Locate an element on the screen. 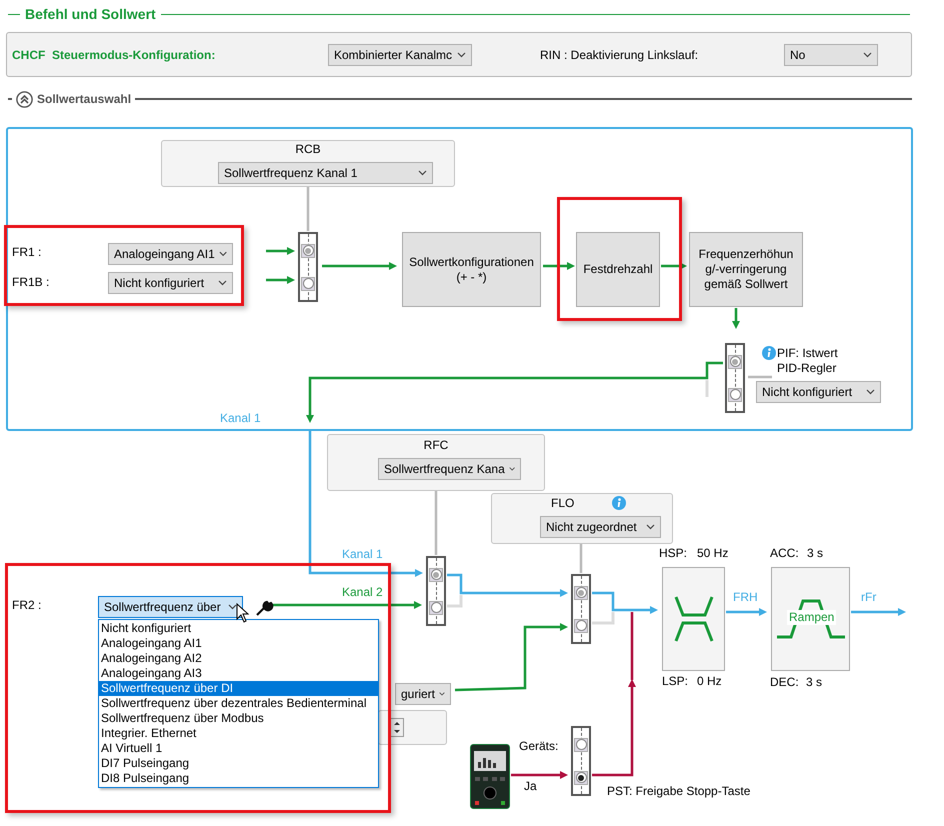 The height and width of the screenshot is (826, 944). dropdown-select: Analogeingang AI1 is located at coordinates (170, 254).